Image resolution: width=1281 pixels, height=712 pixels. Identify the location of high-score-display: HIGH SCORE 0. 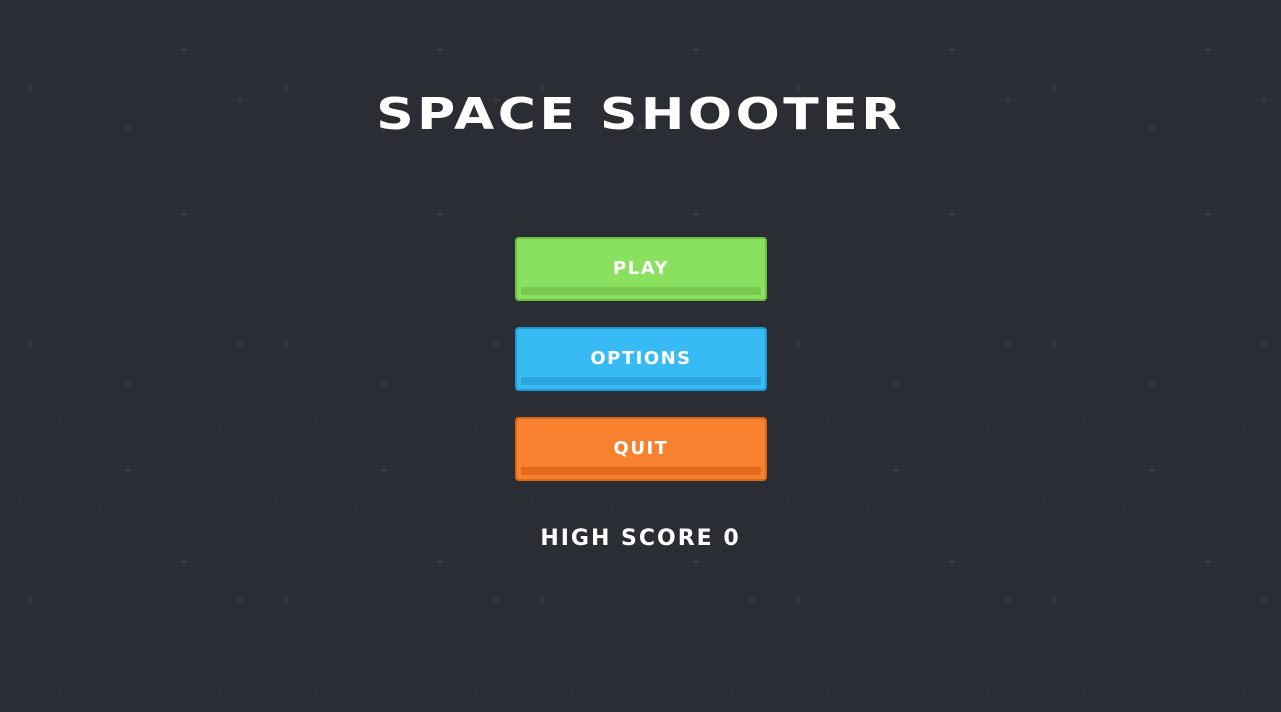
(640, 539).